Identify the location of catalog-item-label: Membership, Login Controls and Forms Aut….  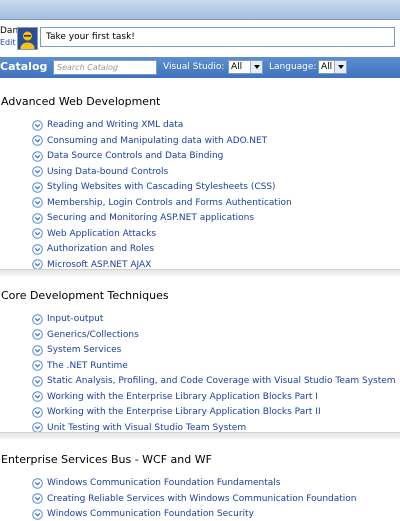
(169, 202).